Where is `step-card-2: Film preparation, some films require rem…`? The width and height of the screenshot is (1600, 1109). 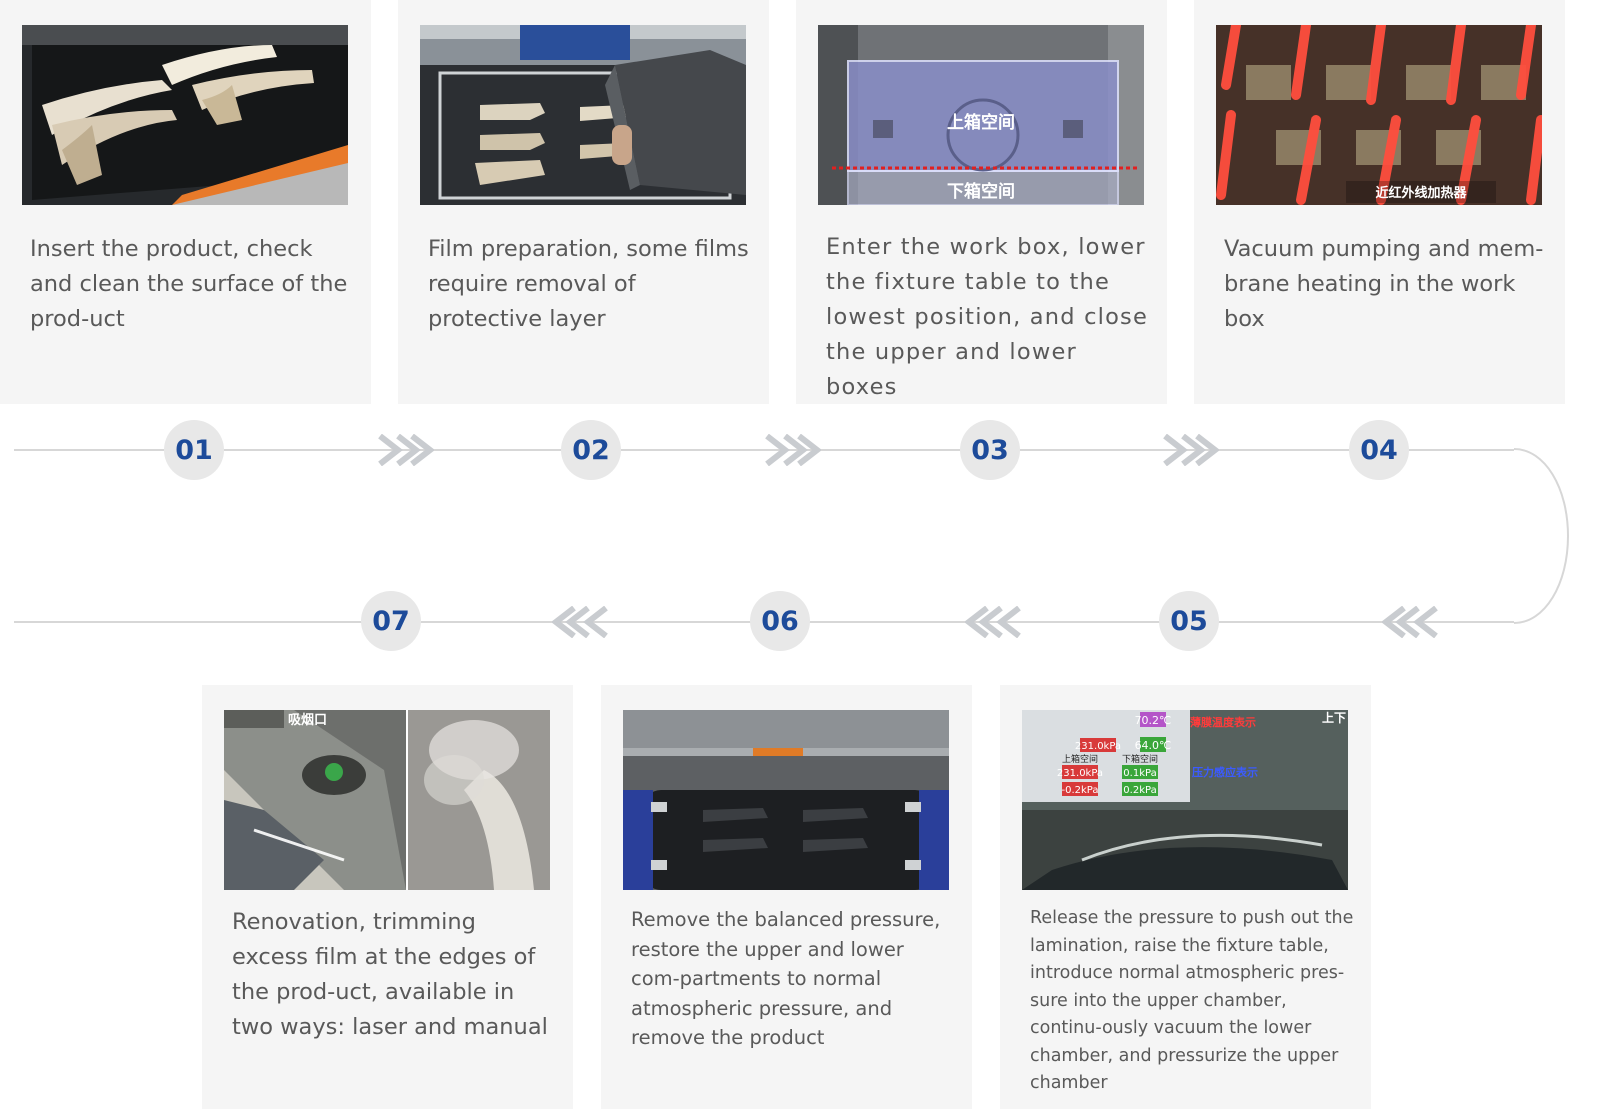
step-card-2: Film preparation, some films require rem… is located at coordinates (583, 202).